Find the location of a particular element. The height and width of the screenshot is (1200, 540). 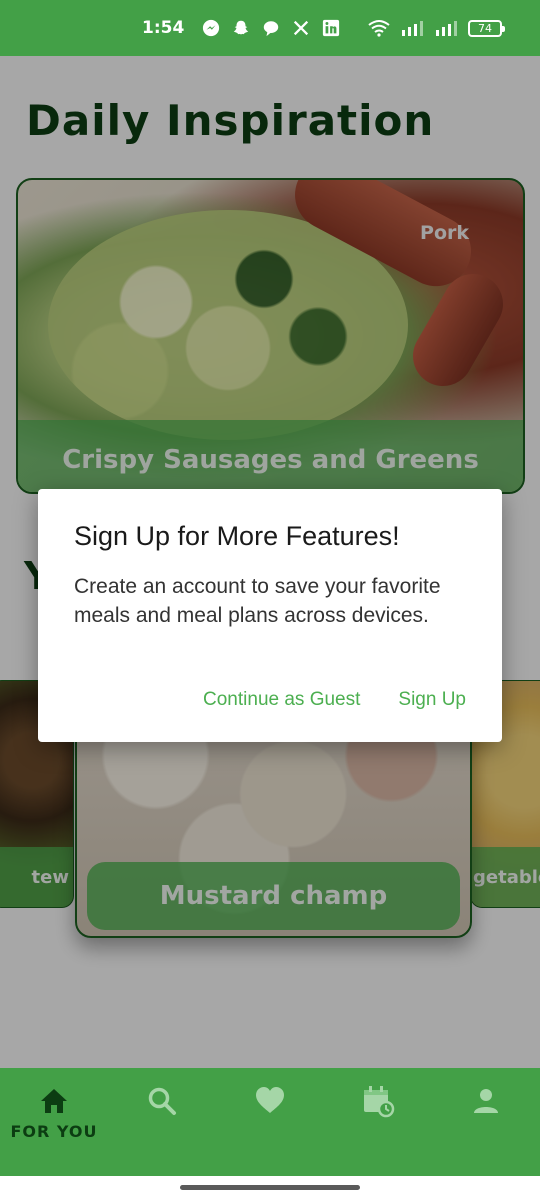

status-bar: 1:54 74 is located at coordinates (270, 28).